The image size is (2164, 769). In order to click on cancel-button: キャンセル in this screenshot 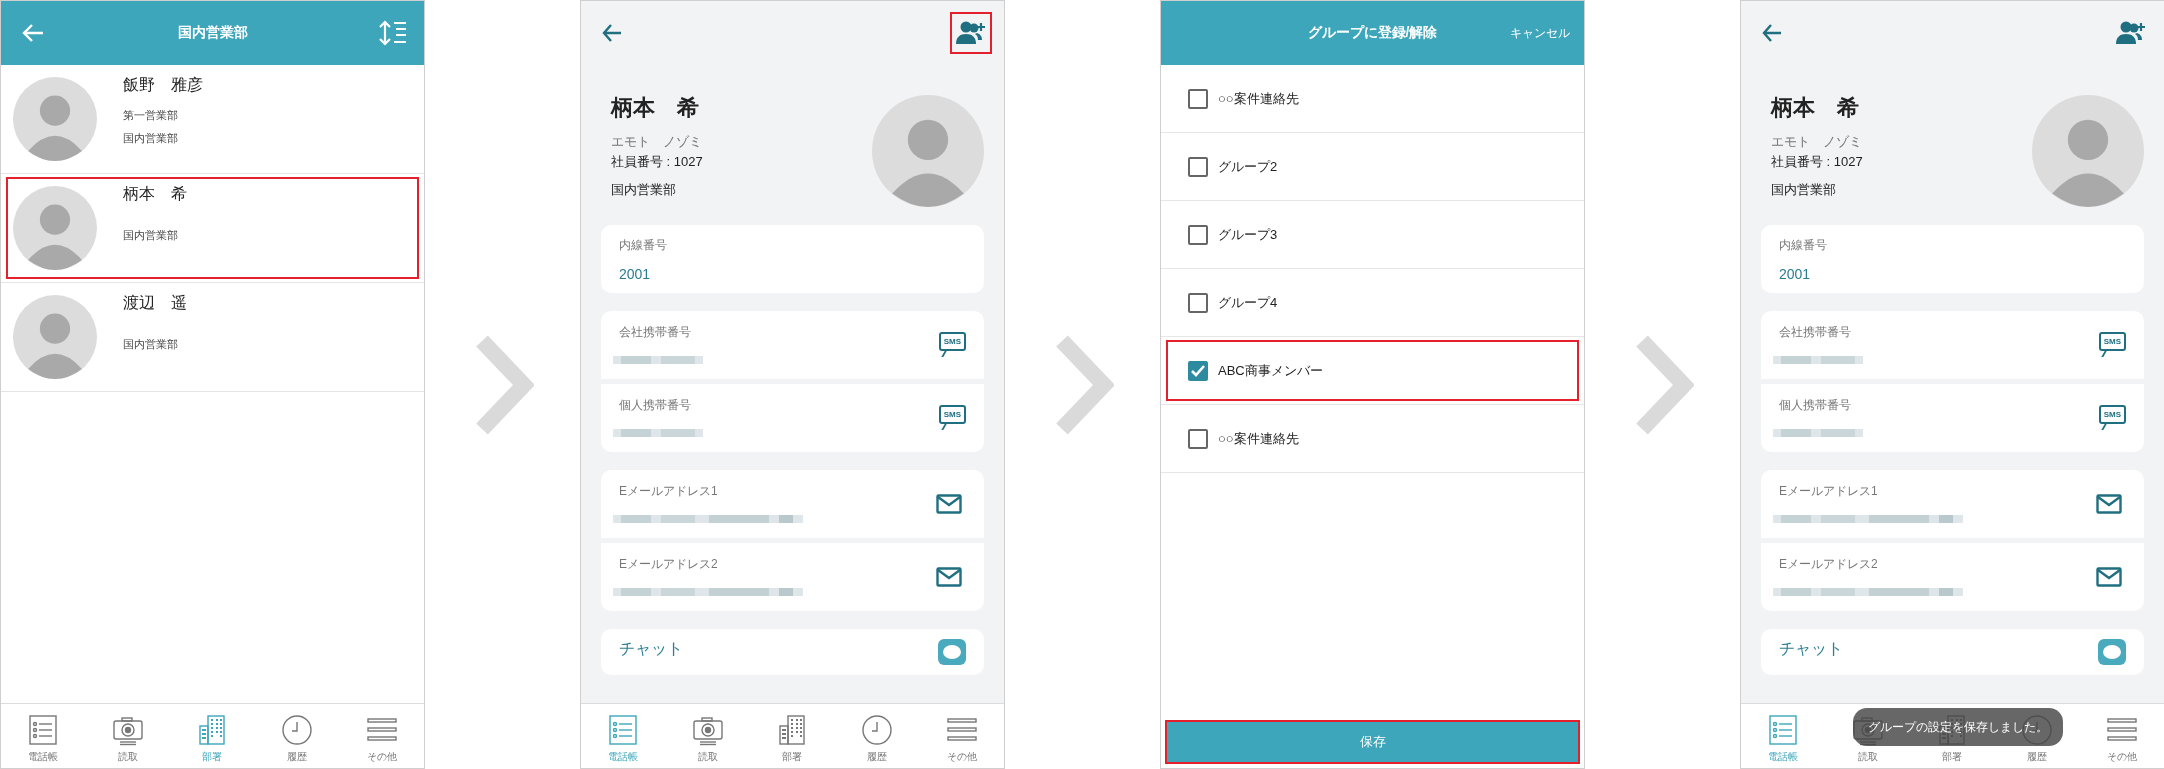, I will do `click(1540, 33)`.